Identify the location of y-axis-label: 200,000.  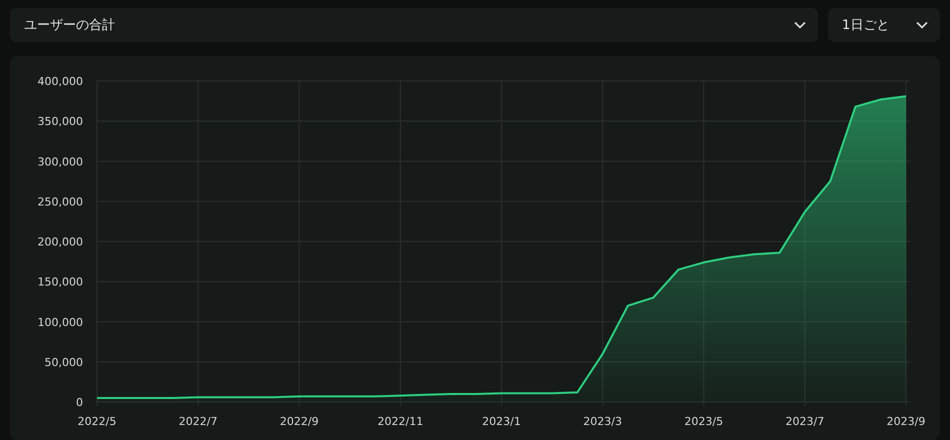
(60, 242).